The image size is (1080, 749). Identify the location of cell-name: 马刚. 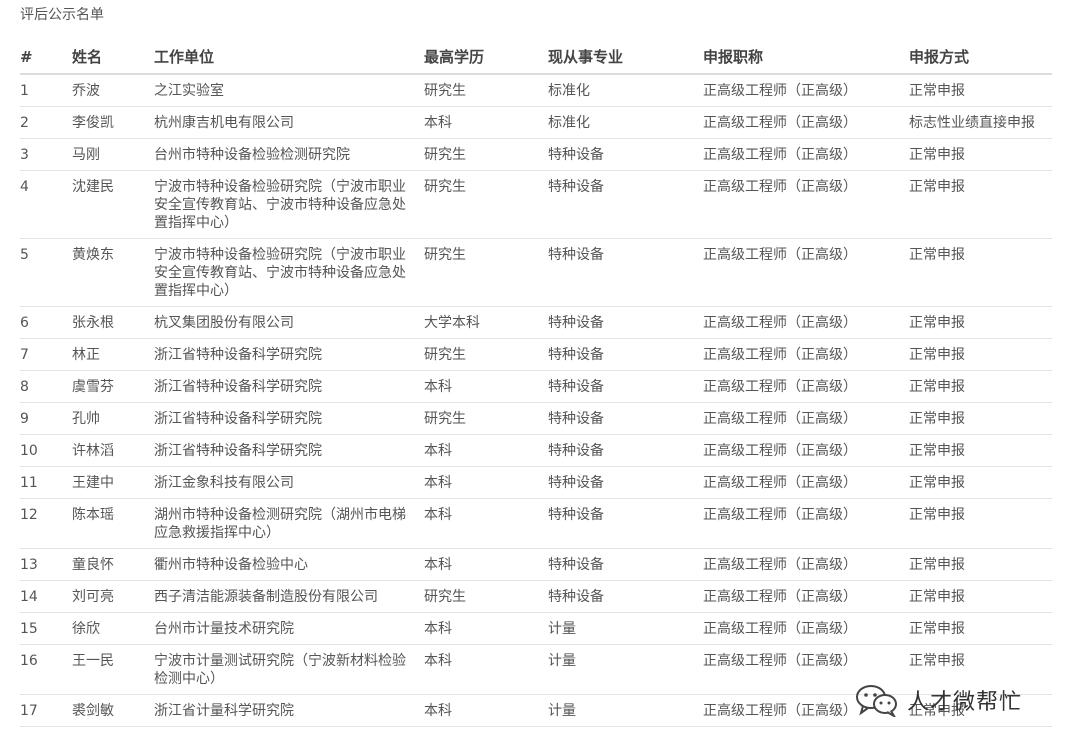
(113, 154).